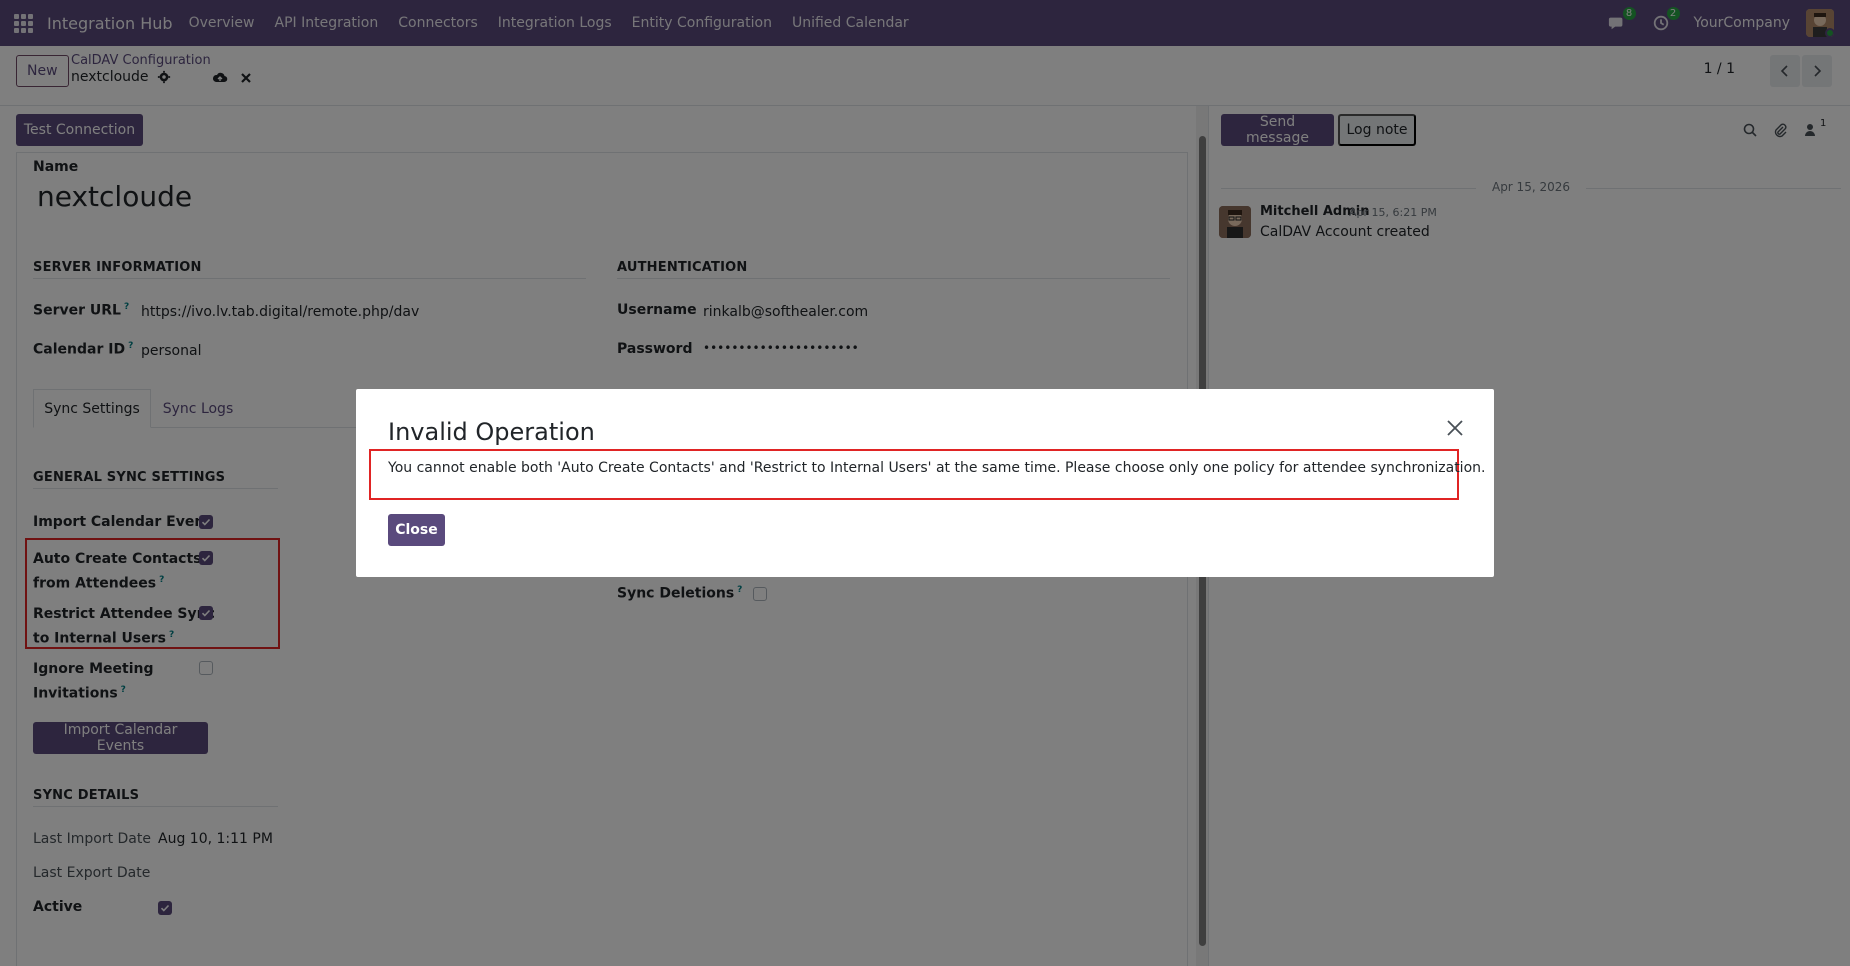 Image resolution: width=1850 pixels, height=966 pixels. Describe the element at coordinates (416, 530) in the screenshot. I see `dialog-close-button: Close` at that location.